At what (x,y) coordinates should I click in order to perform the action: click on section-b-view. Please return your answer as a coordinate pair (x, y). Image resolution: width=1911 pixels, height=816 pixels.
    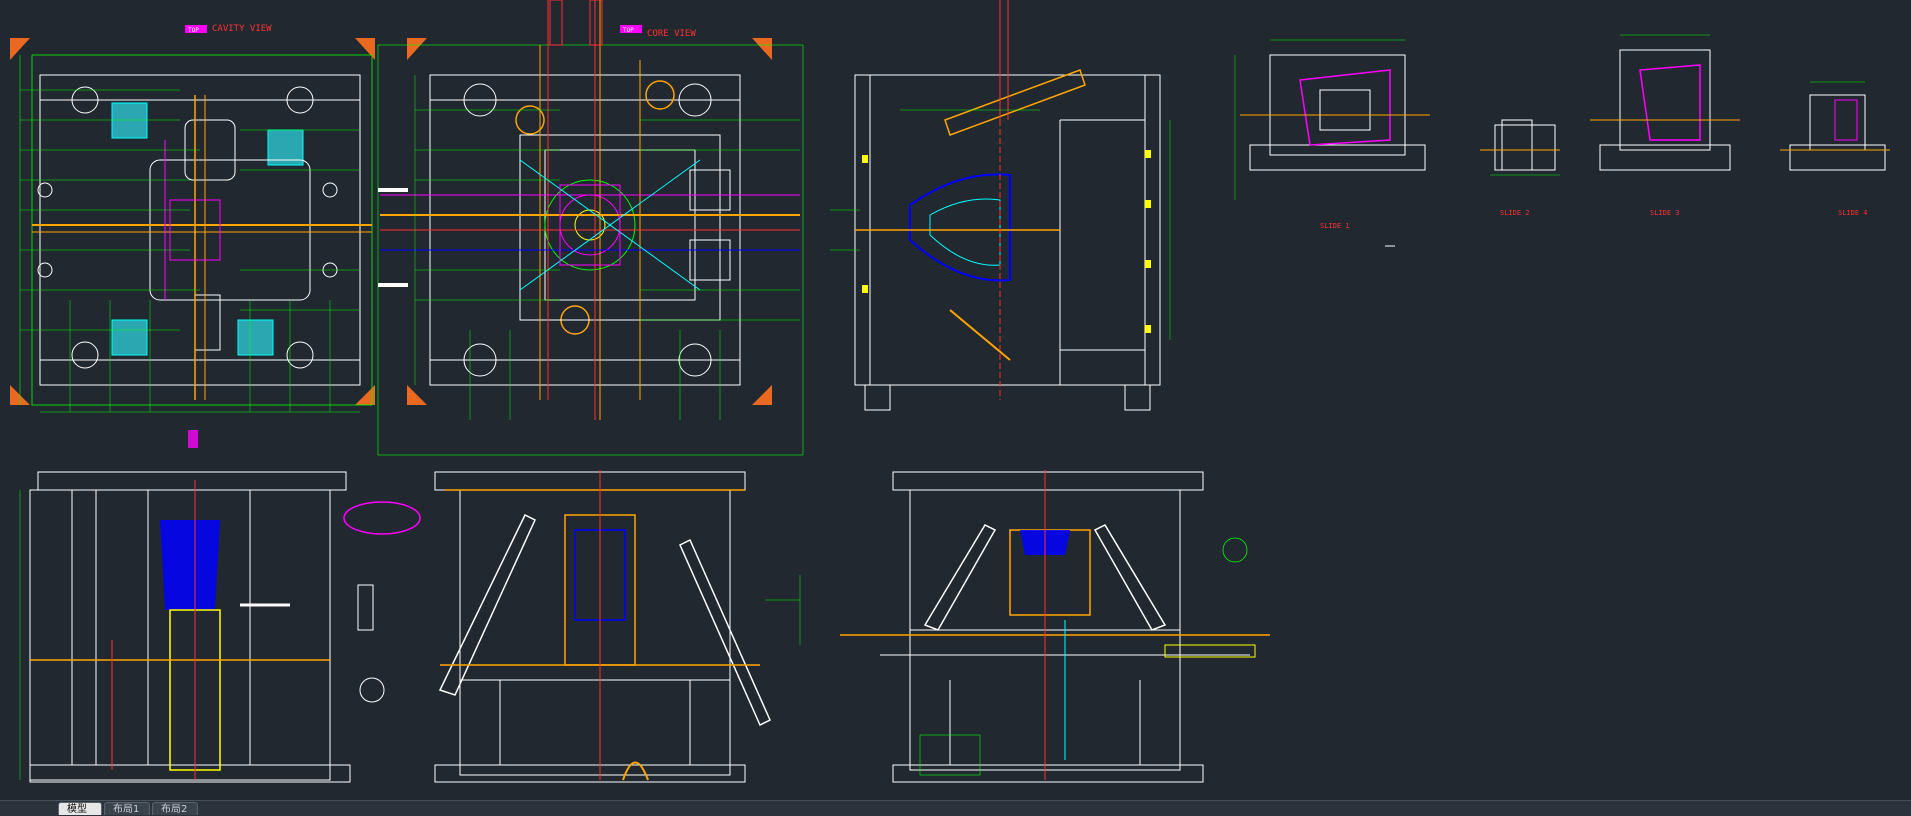
    Looking at the image, I should click on (617, 626).